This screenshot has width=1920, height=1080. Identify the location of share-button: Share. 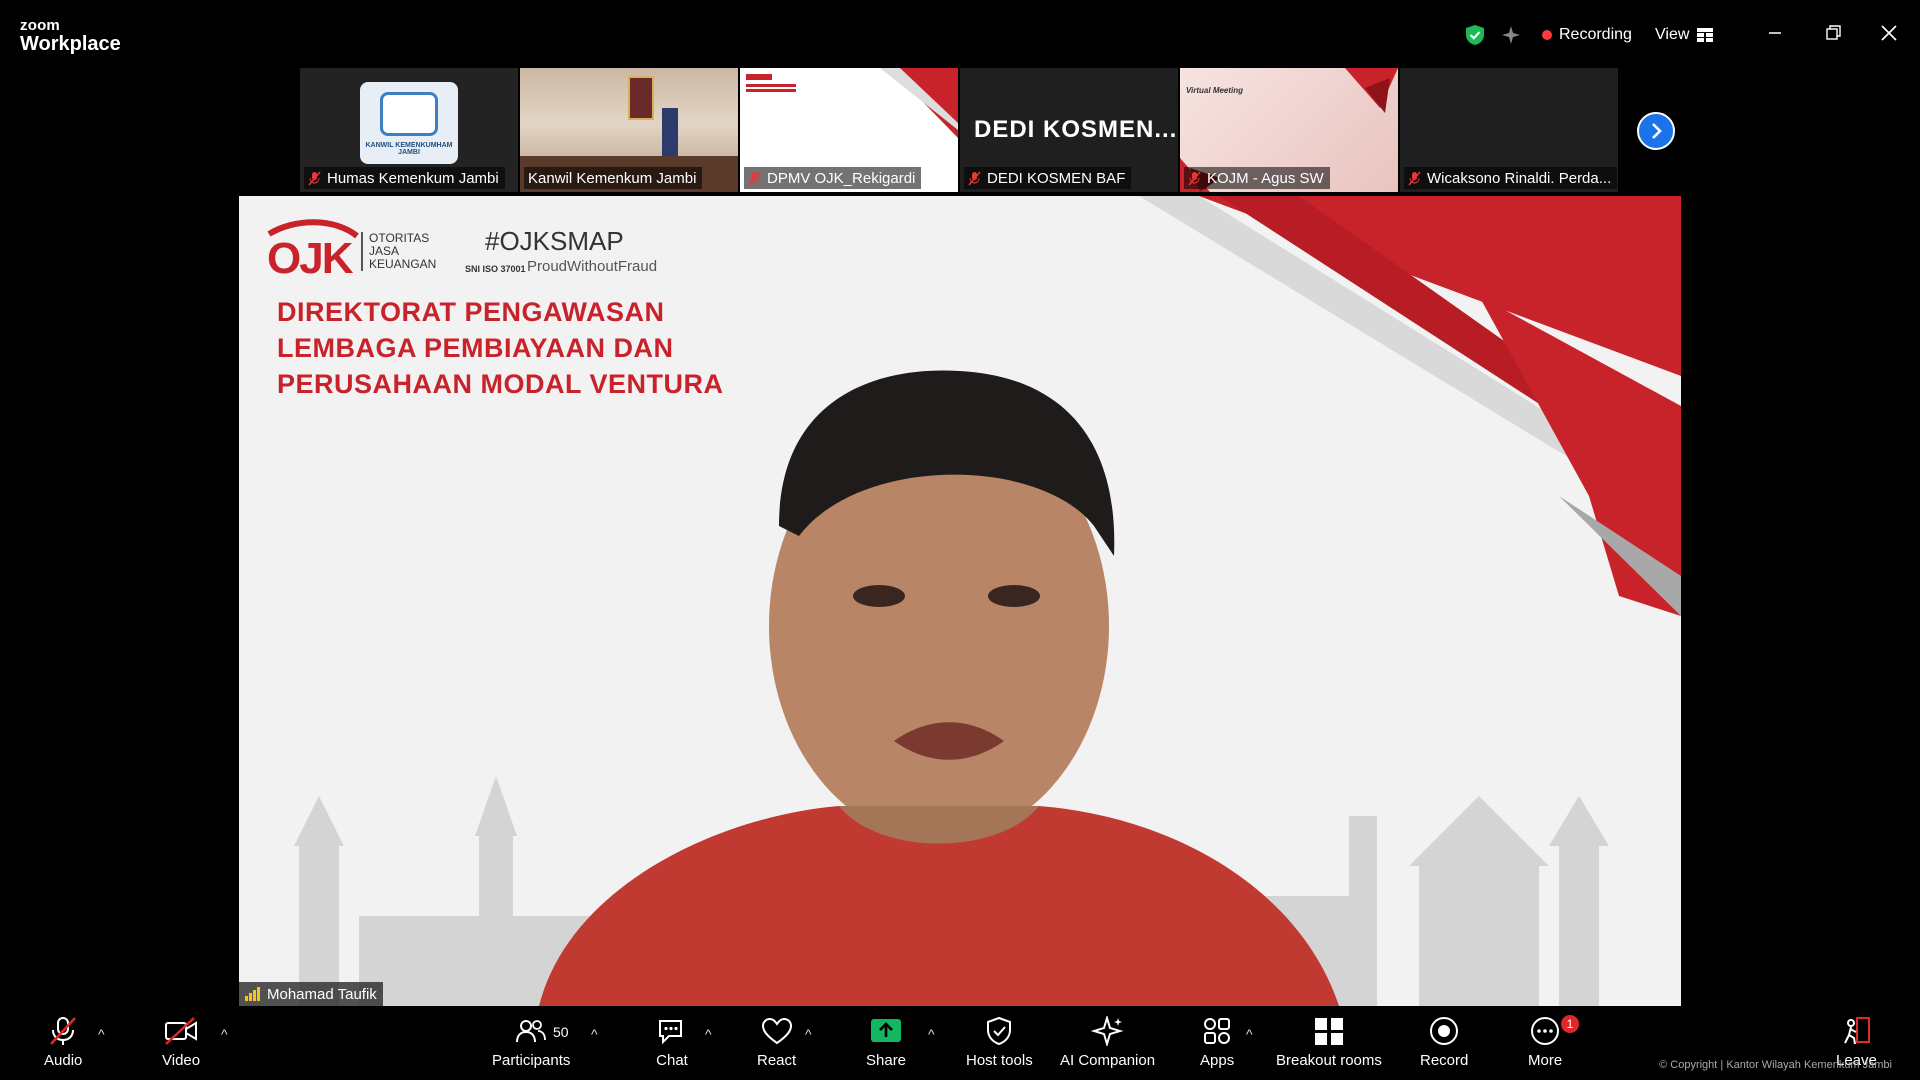
(886, 1042).